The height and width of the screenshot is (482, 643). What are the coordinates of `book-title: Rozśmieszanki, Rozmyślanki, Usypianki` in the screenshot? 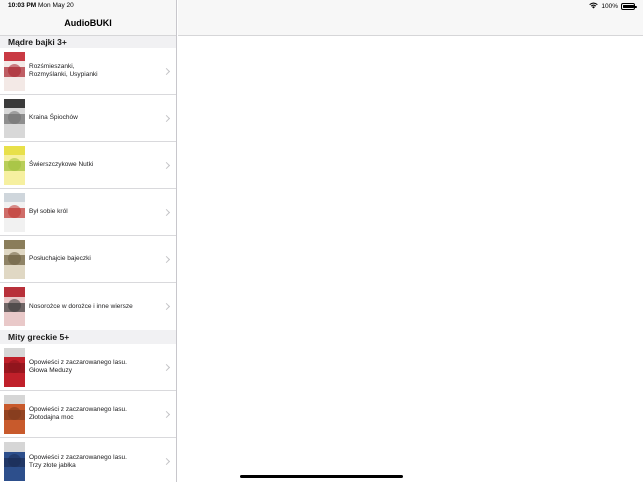 It's located at (63, 70).